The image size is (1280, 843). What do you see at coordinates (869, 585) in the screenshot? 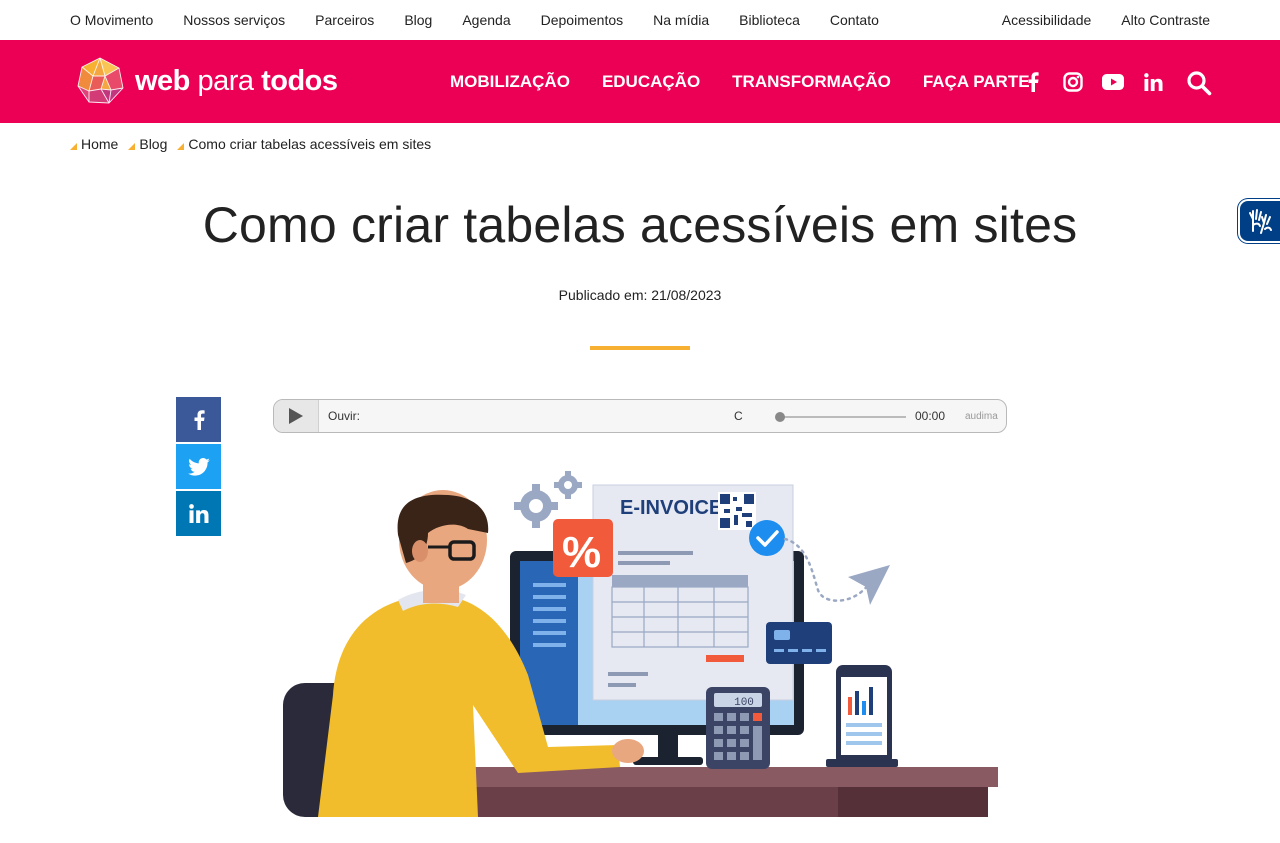
I see `paper-plane-icon` at bounding box center [869, 585].